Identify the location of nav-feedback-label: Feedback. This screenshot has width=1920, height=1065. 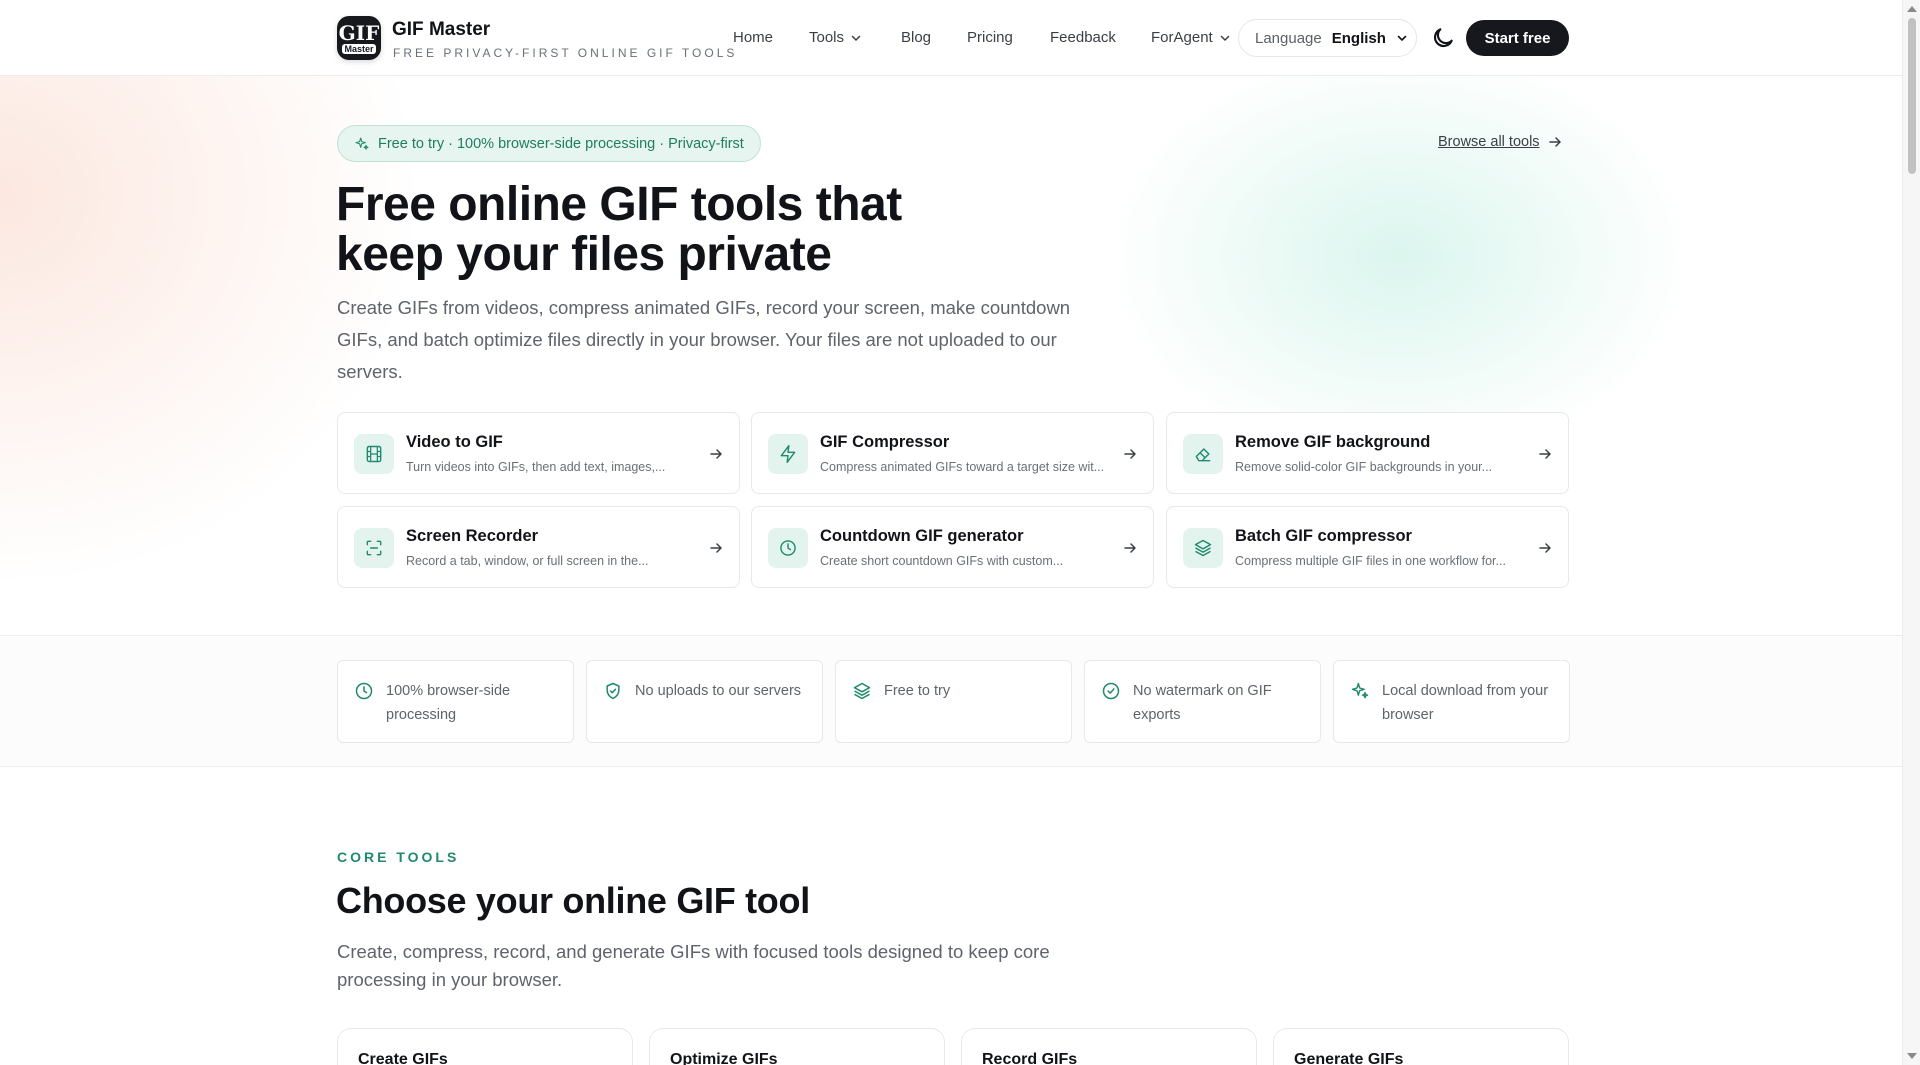
(1083, 37).